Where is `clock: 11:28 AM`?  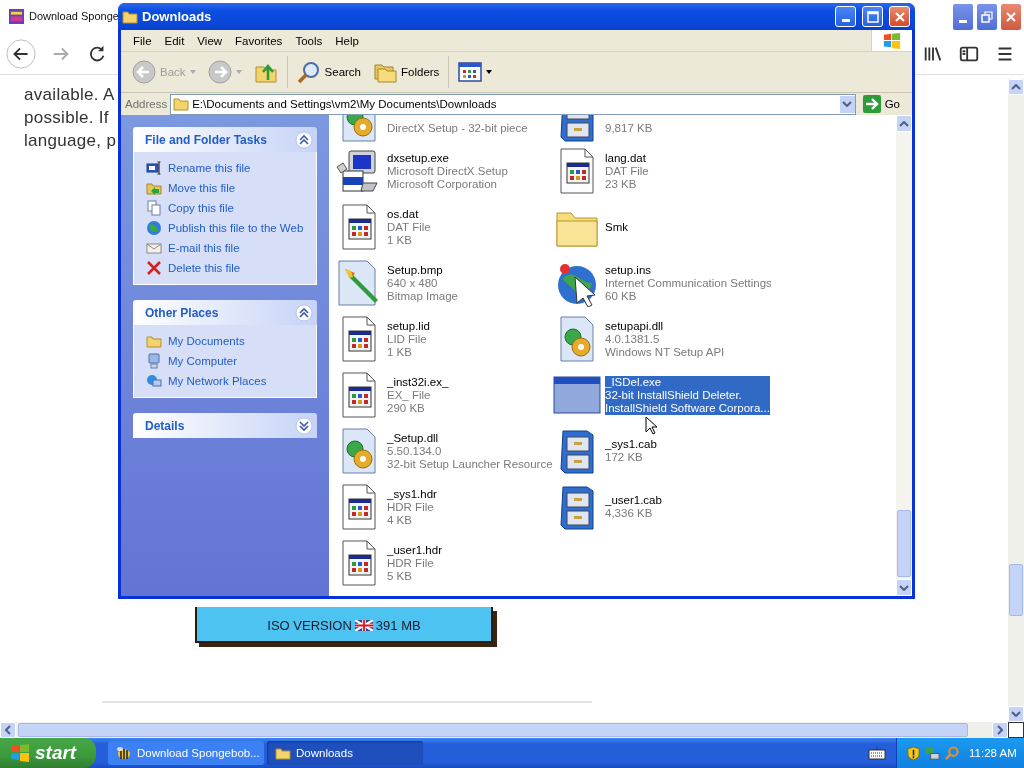 clock: 11:28 AM is located at coordinates (993, 753).